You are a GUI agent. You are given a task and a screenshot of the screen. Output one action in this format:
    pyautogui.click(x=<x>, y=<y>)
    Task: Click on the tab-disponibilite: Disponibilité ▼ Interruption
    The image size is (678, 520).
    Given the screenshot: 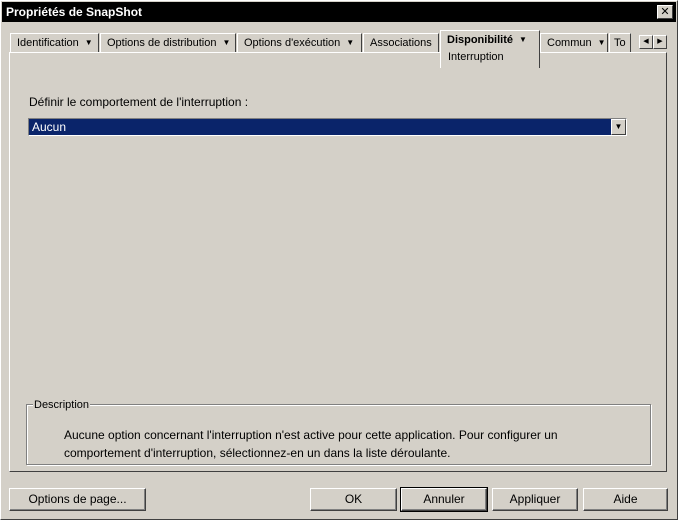 What is the action you would take?
    pyautogui.click(x=490, y=49)
    